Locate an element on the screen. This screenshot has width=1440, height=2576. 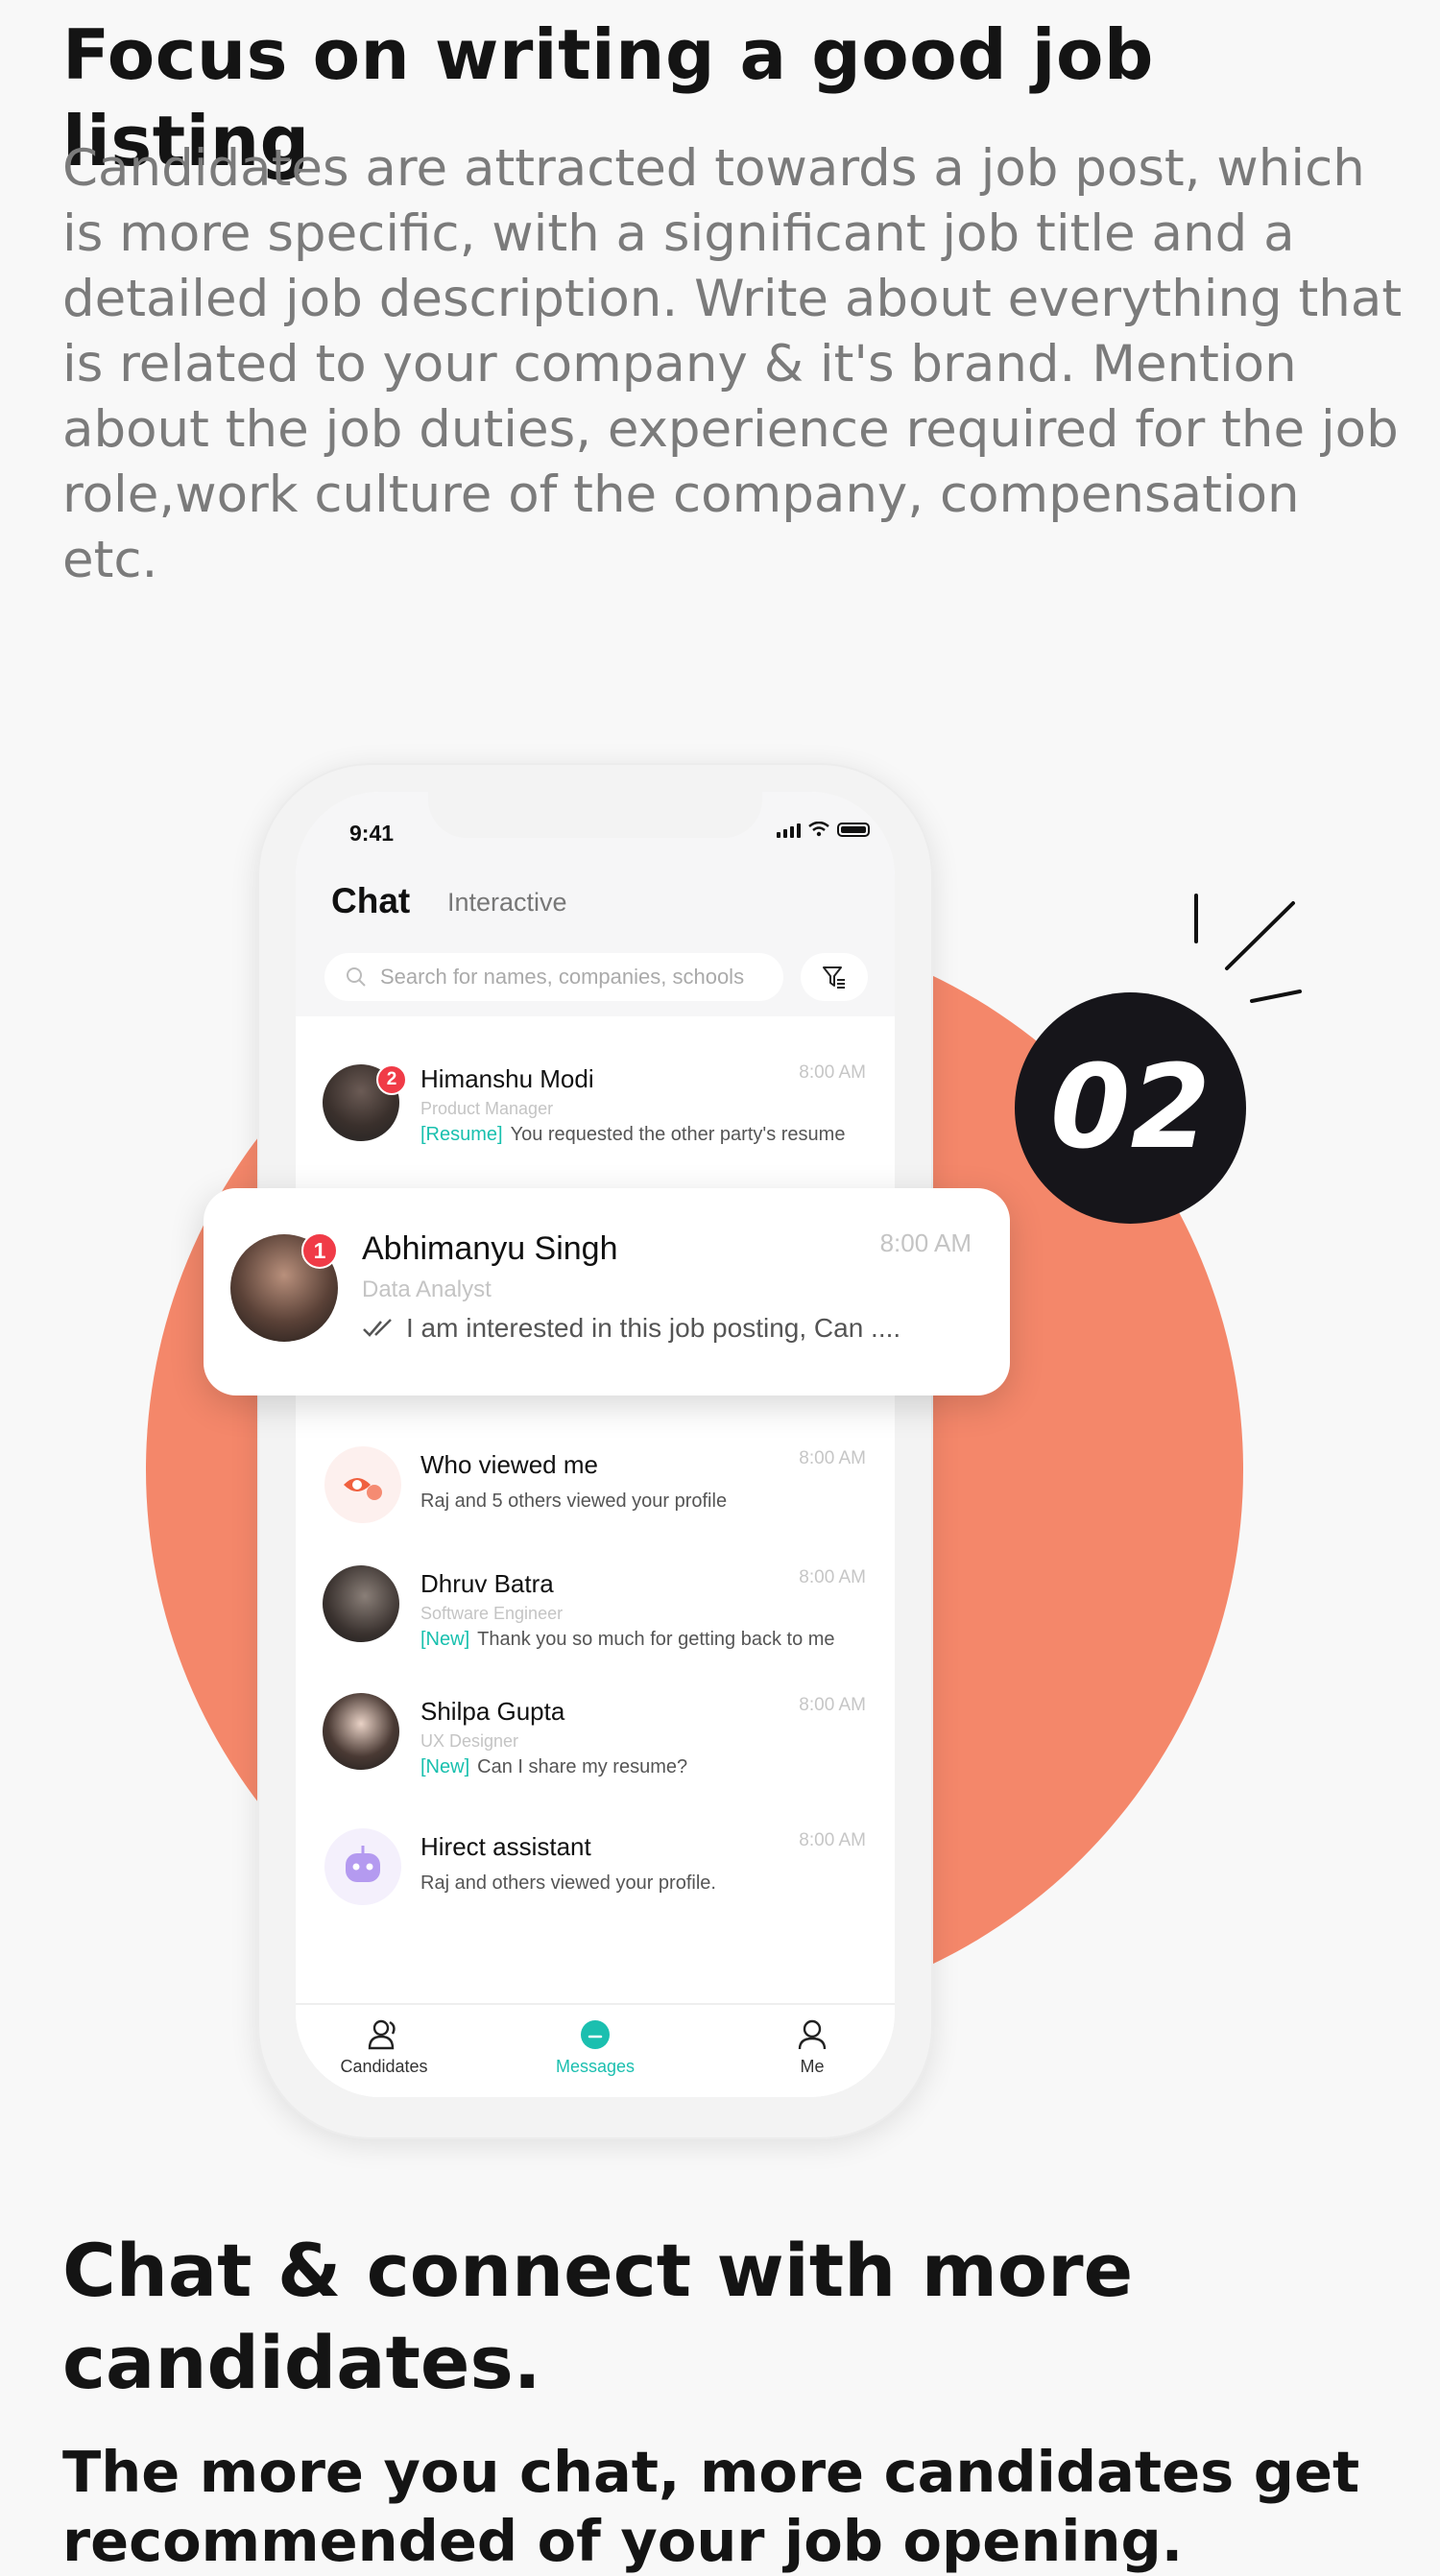
double-check-icon is located at coordinates (377, 1328).